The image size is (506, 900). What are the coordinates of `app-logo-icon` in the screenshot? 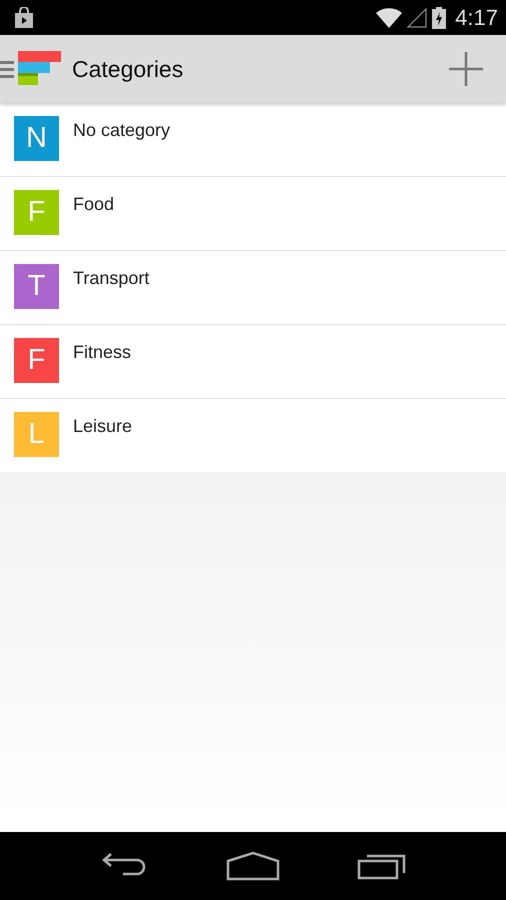 It's located at (40, 69).